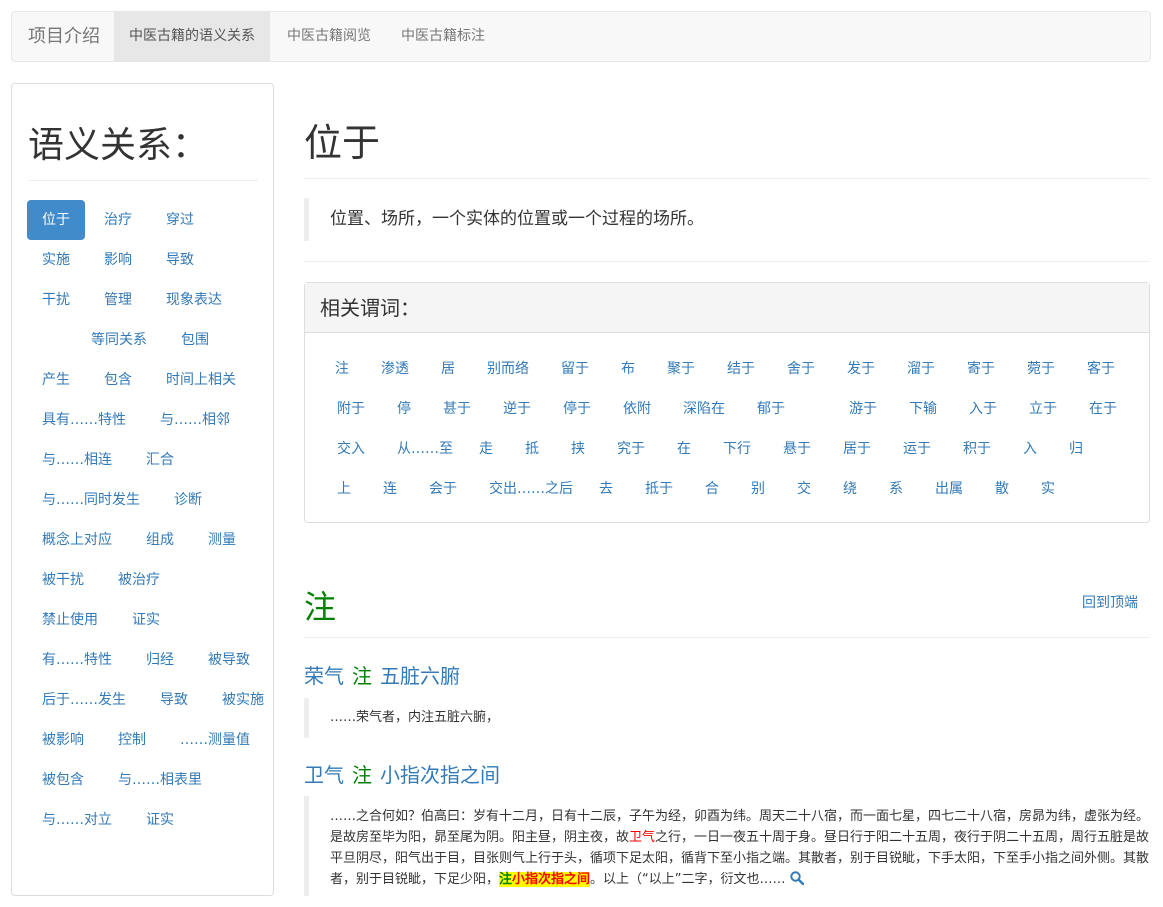 The height and width of the screenshot is (907, 1163). Describe the element at coordinates (63, 740) in the screenshot. I see `relation-pill: 被影响` at that location.